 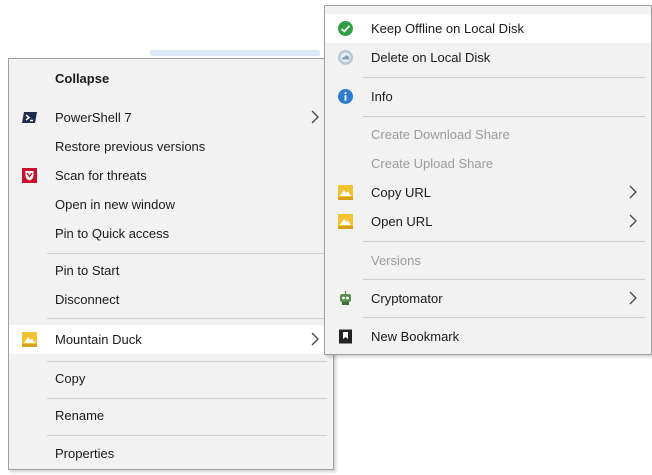 What do you see at coordinates (432, 163) in the screenshot?
I see `menu-item-label: Create Upload Share` at bounding box center [432, 163].